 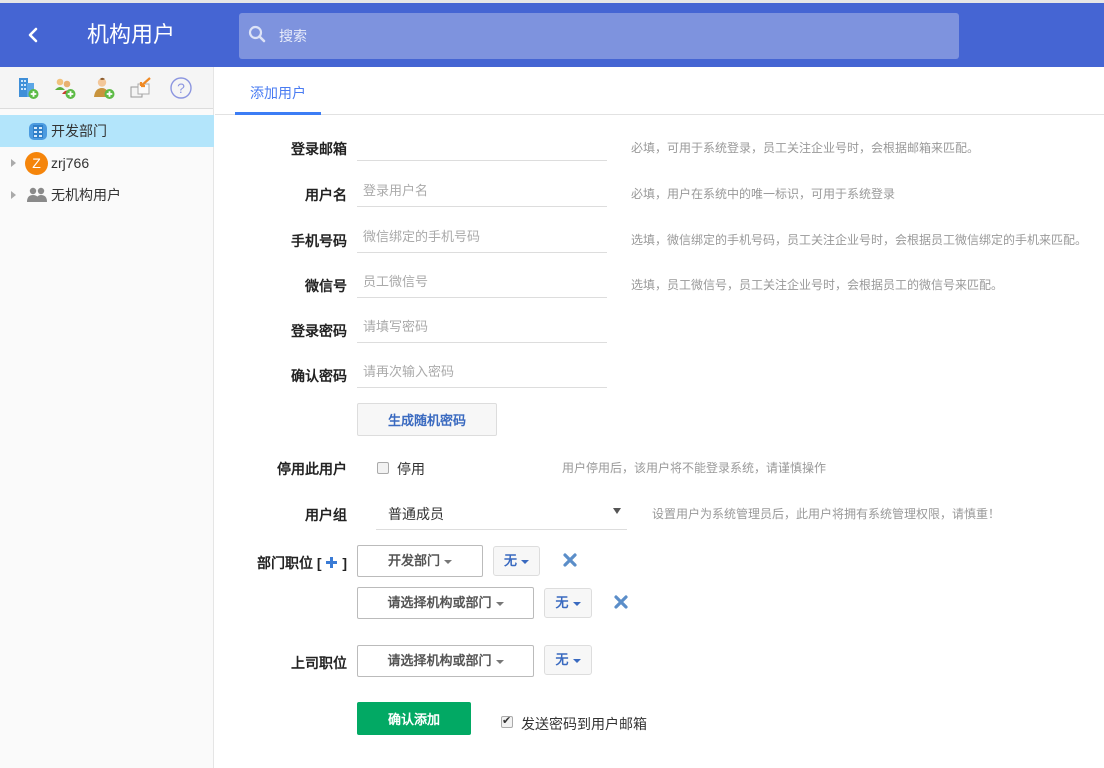 What do you see at coordinates (257, 34) in the screenshot?
I see `search-icon` at bounding box center [257, 34].